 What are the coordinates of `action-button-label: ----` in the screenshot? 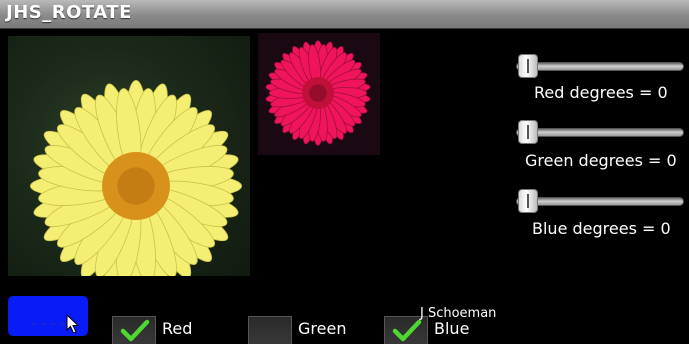 It's located at (49, 324).